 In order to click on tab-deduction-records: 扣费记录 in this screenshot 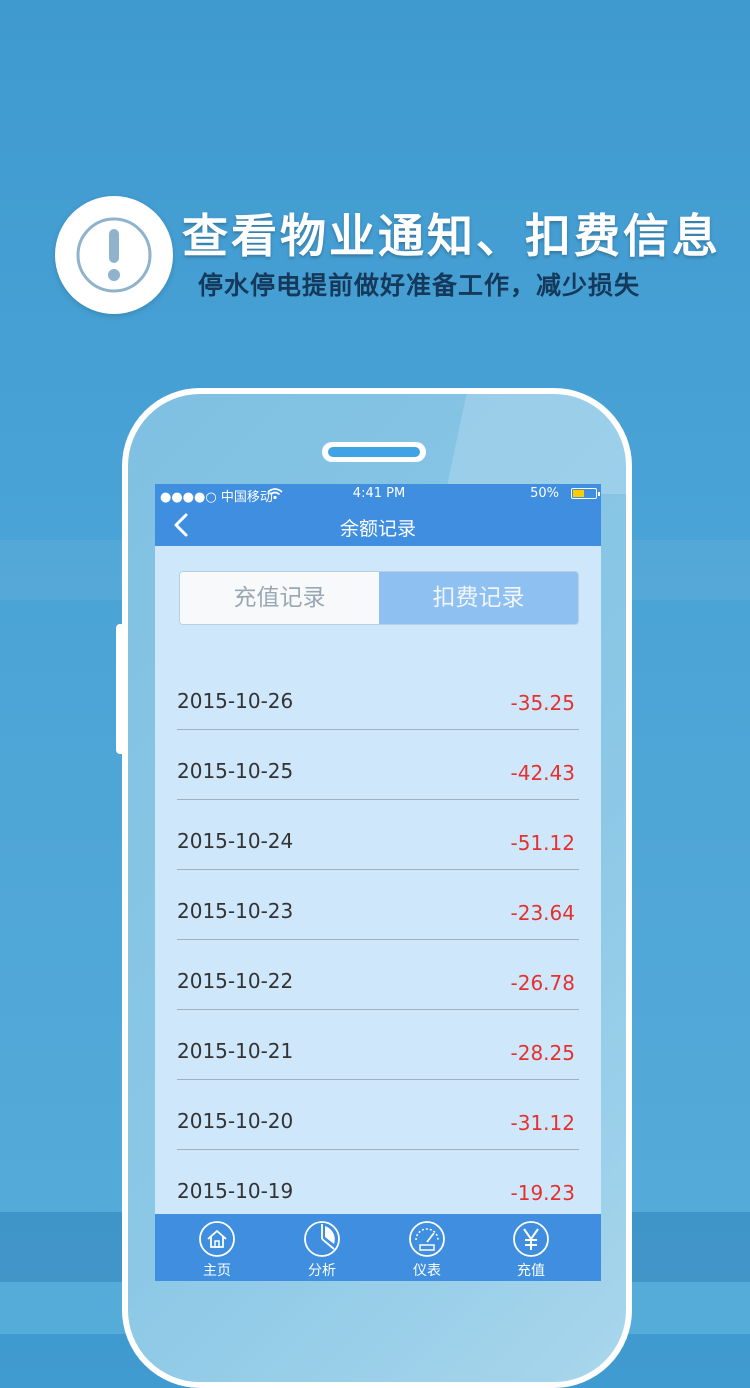, I will do `click(478, 598)`.